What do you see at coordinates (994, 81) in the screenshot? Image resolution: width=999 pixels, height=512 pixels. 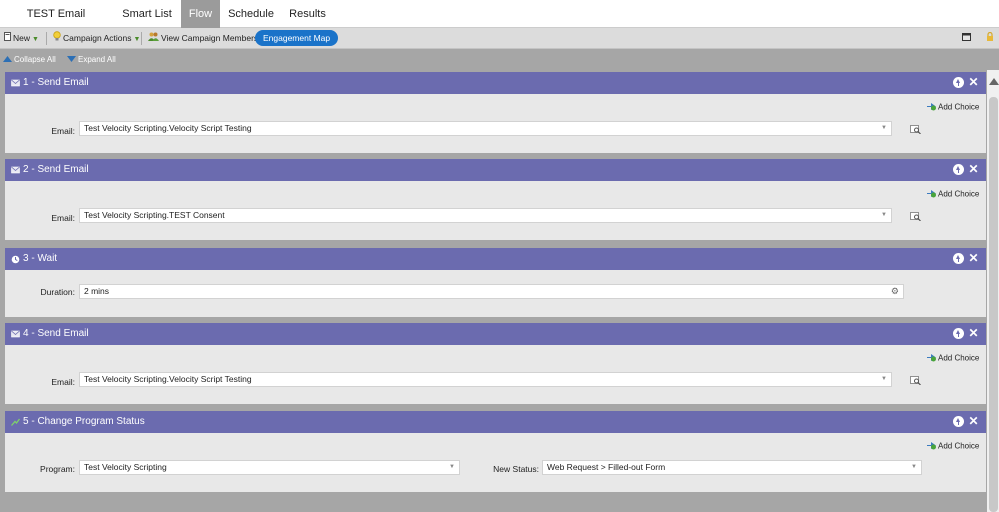 I see `scroll-up-arrow-icon` at bounding box center [994, 81].